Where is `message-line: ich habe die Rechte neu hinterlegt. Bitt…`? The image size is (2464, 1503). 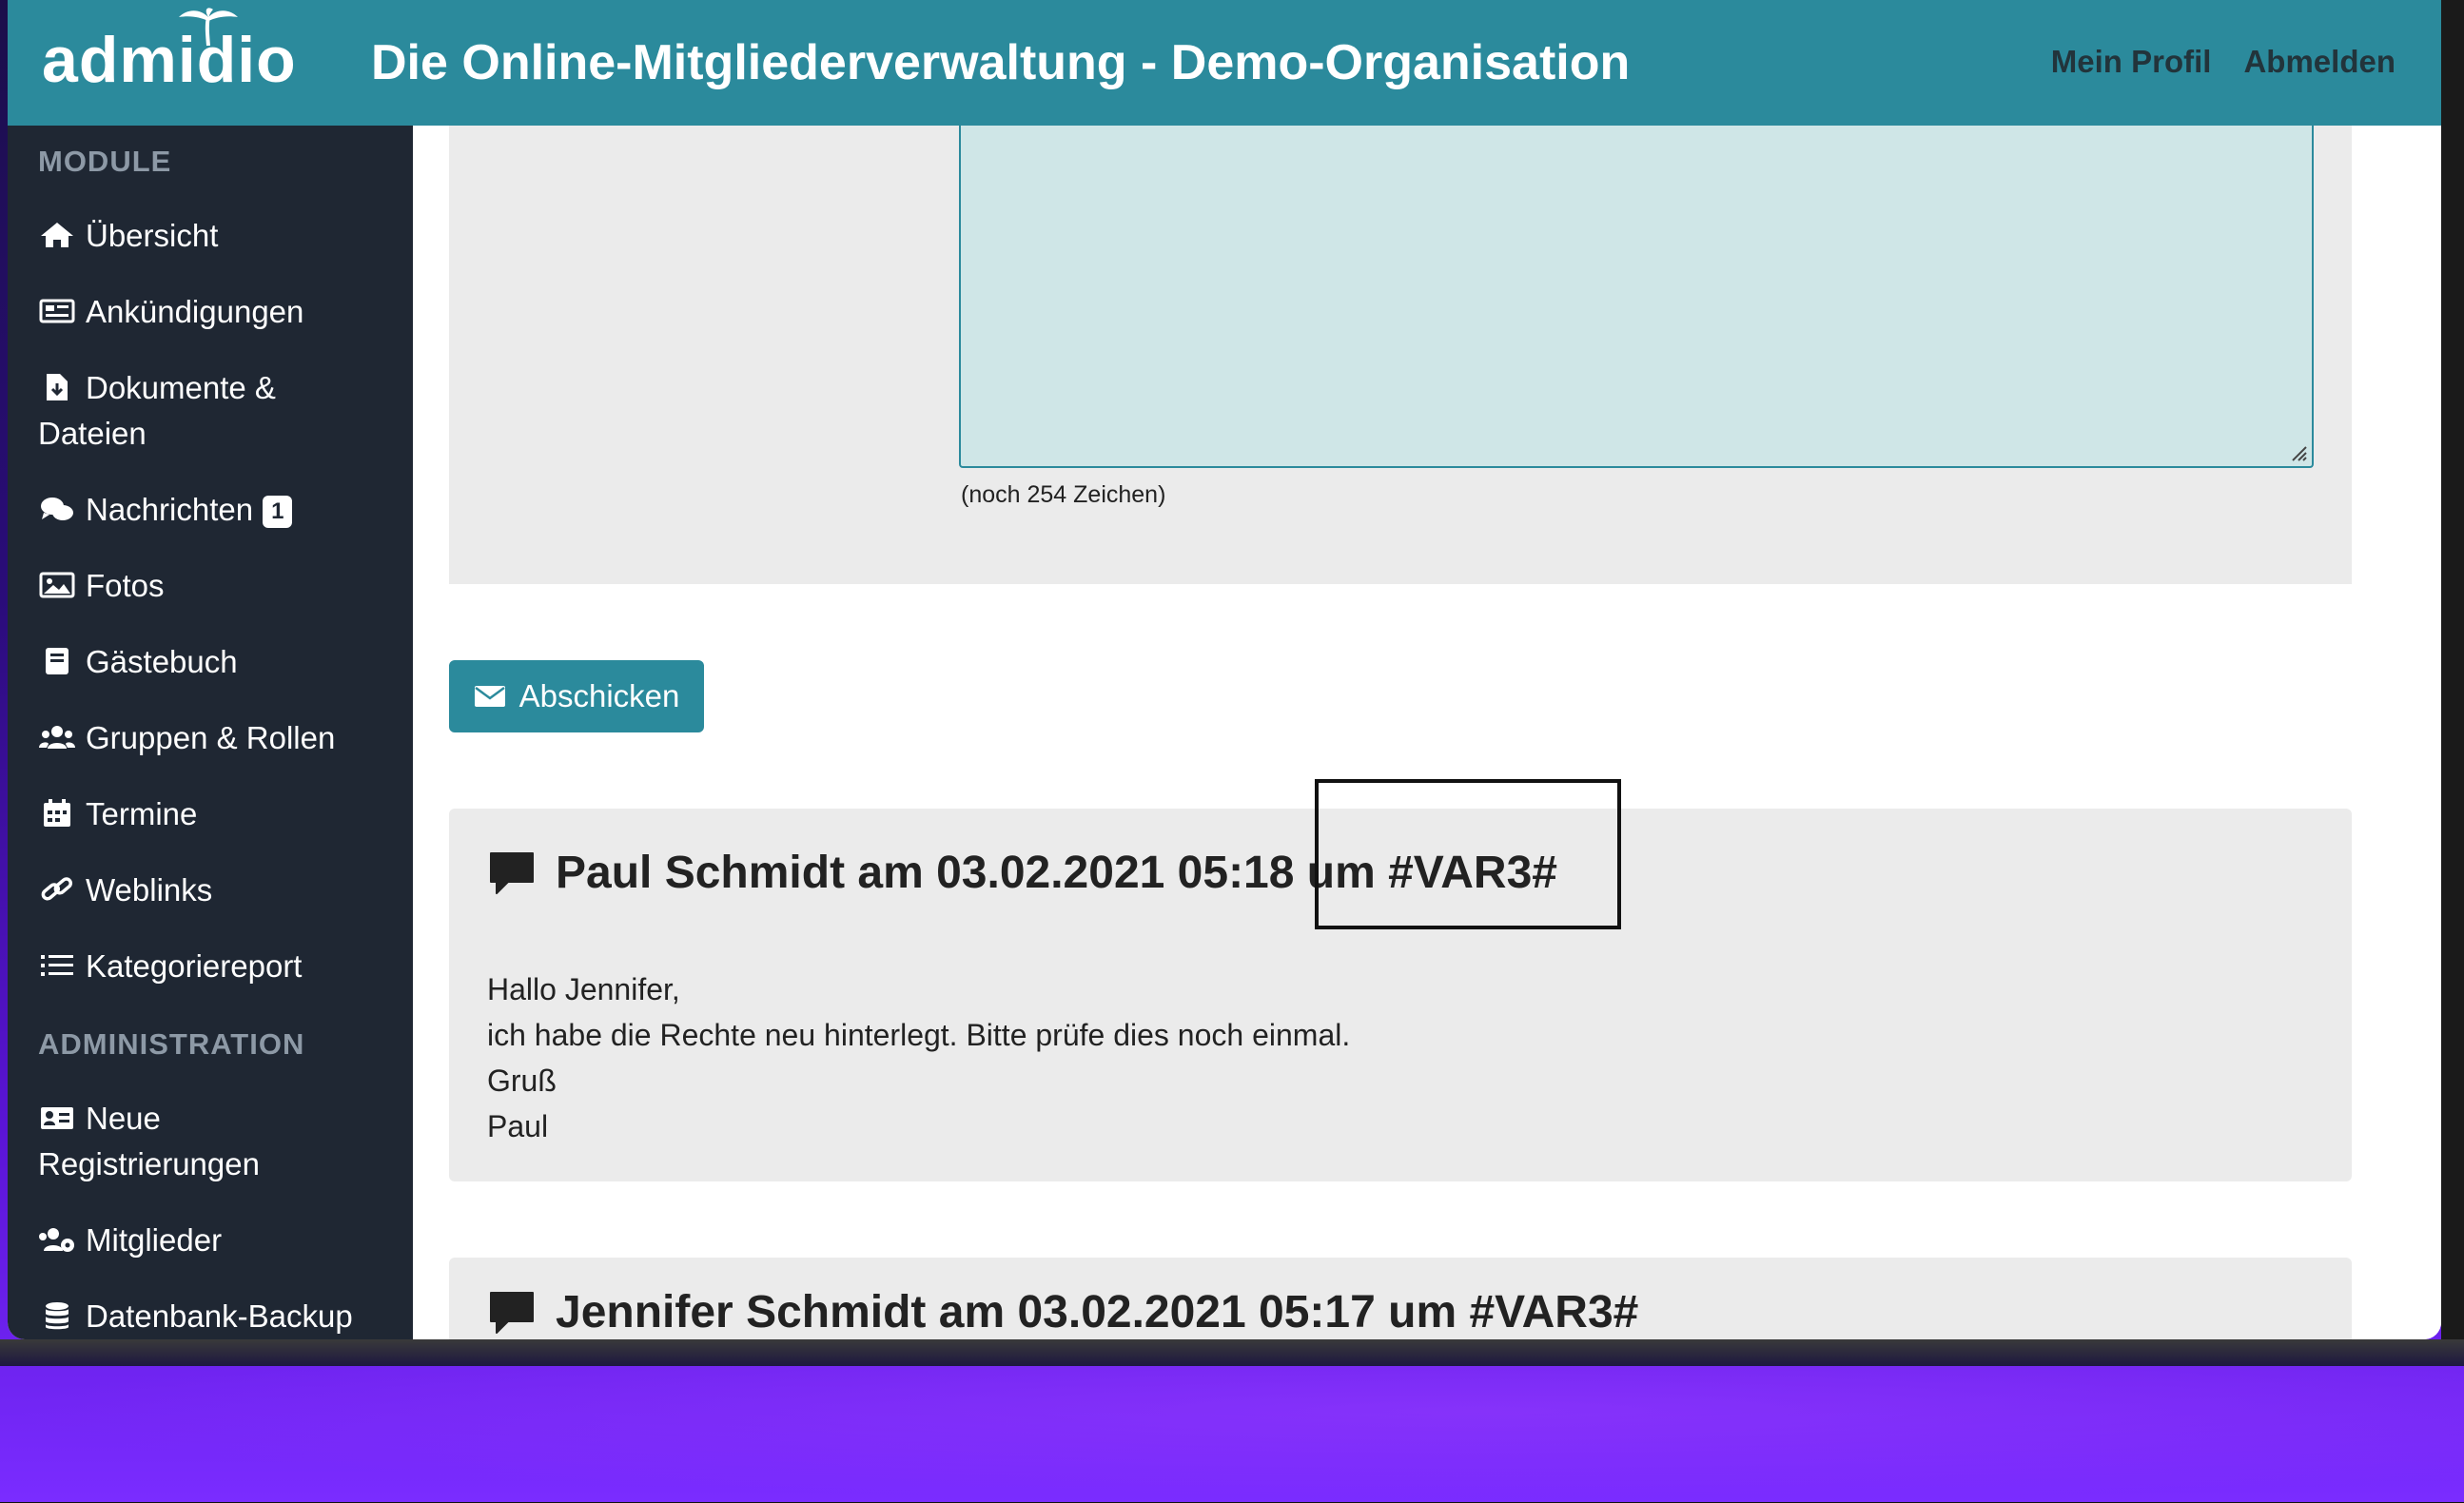
message-line: ich habe die Rechte neu hinterlegt. Bitt… is located at coordinates (919, 1035).